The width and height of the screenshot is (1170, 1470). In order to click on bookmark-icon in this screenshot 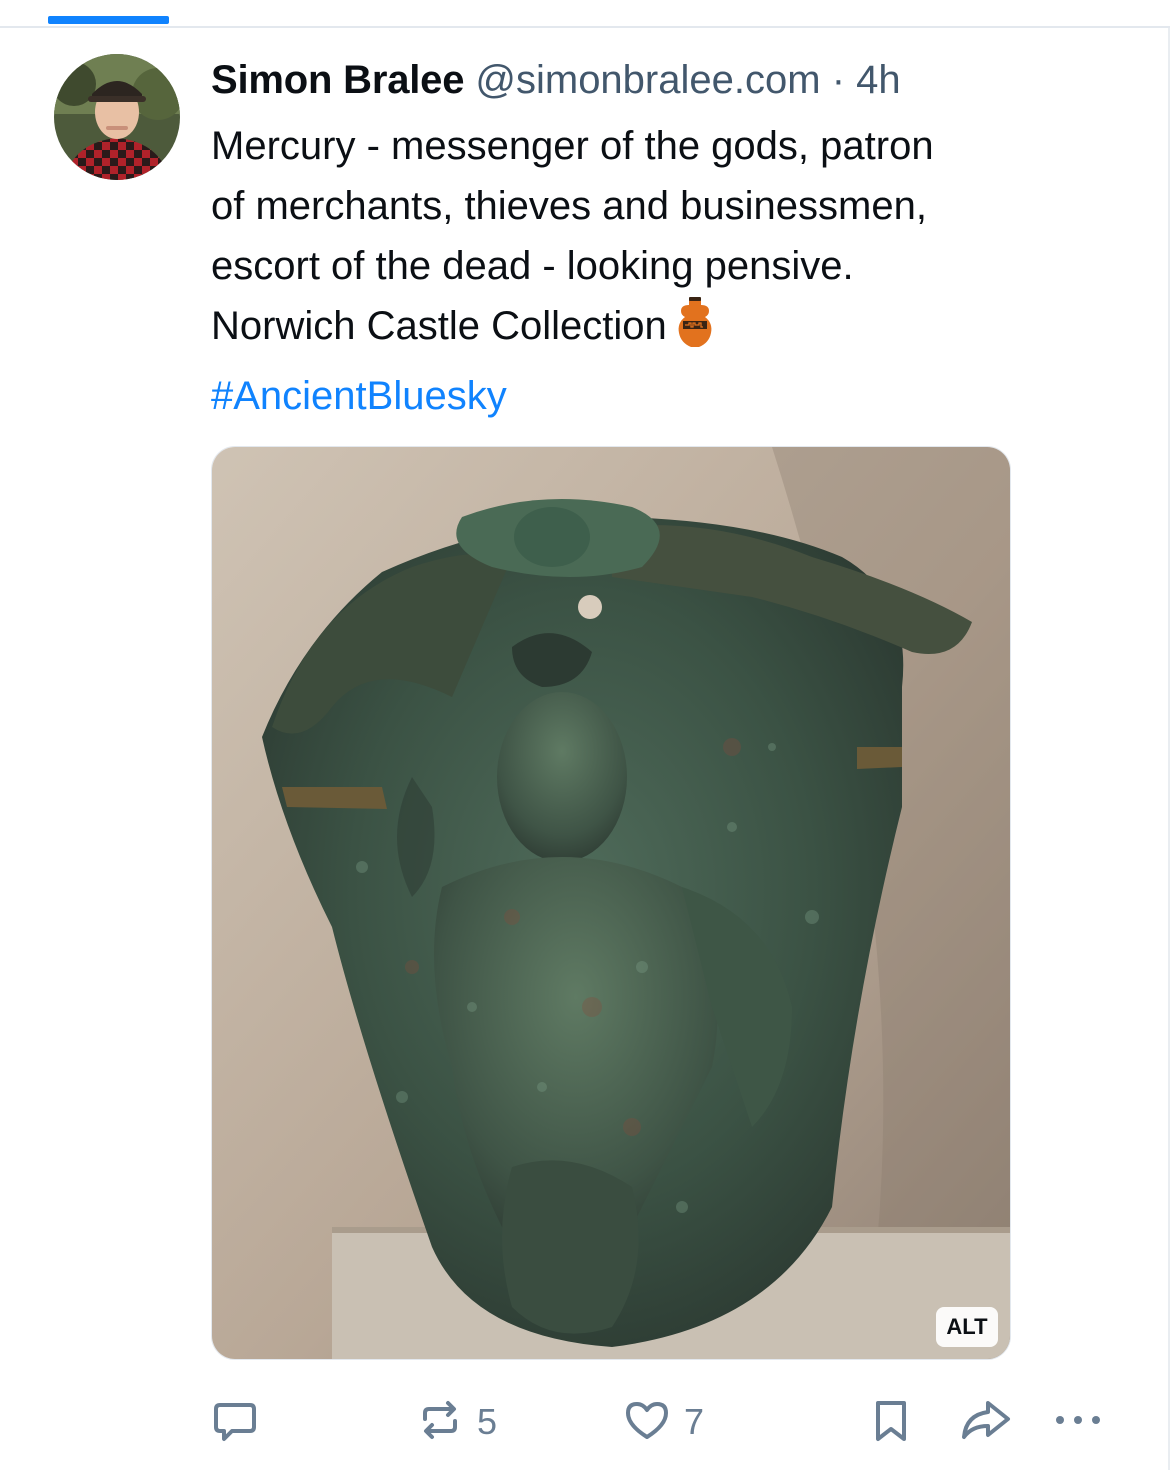, I will do `click(891, 1422)`.